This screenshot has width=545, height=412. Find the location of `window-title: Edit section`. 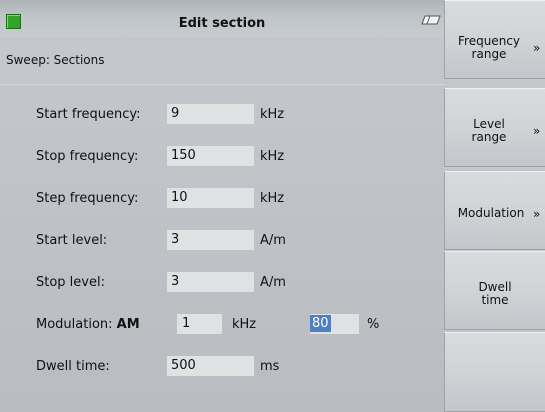

window-title: Edit section is located at coordinates (222, 23).